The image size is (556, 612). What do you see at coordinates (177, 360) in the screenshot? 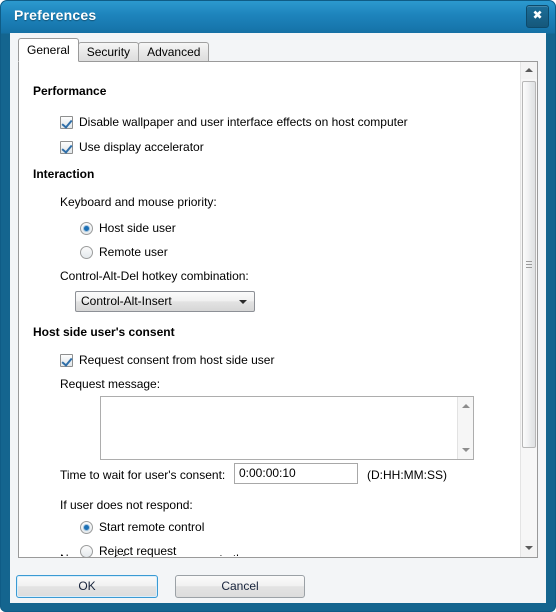
I see `checkbox-request-consent-label: Request consent from host side user` at bounding box center [177, 360].